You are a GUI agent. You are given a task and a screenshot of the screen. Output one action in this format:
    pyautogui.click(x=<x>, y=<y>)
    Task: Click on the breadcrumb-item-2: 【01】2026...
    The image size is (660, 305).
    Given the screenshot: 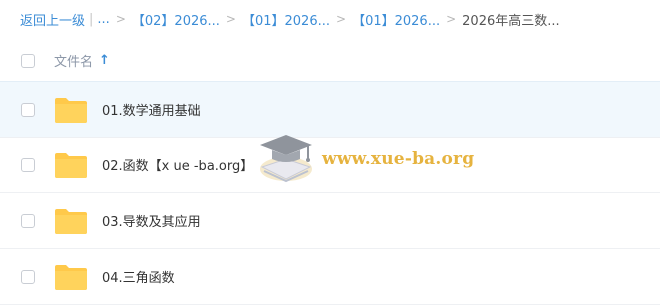 What is the action you would take?
    pyautogui.click(x=286, y=19)
    